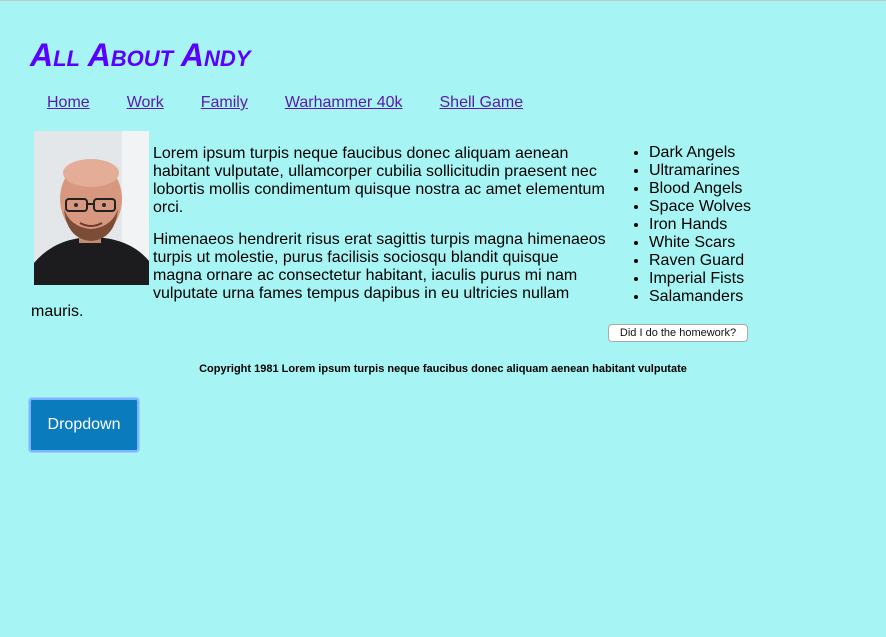 The image size is (886, 637). Describe the element at coordinates (700, 189) in the screenshot. I see `list-item: Blood Angels` at that location.